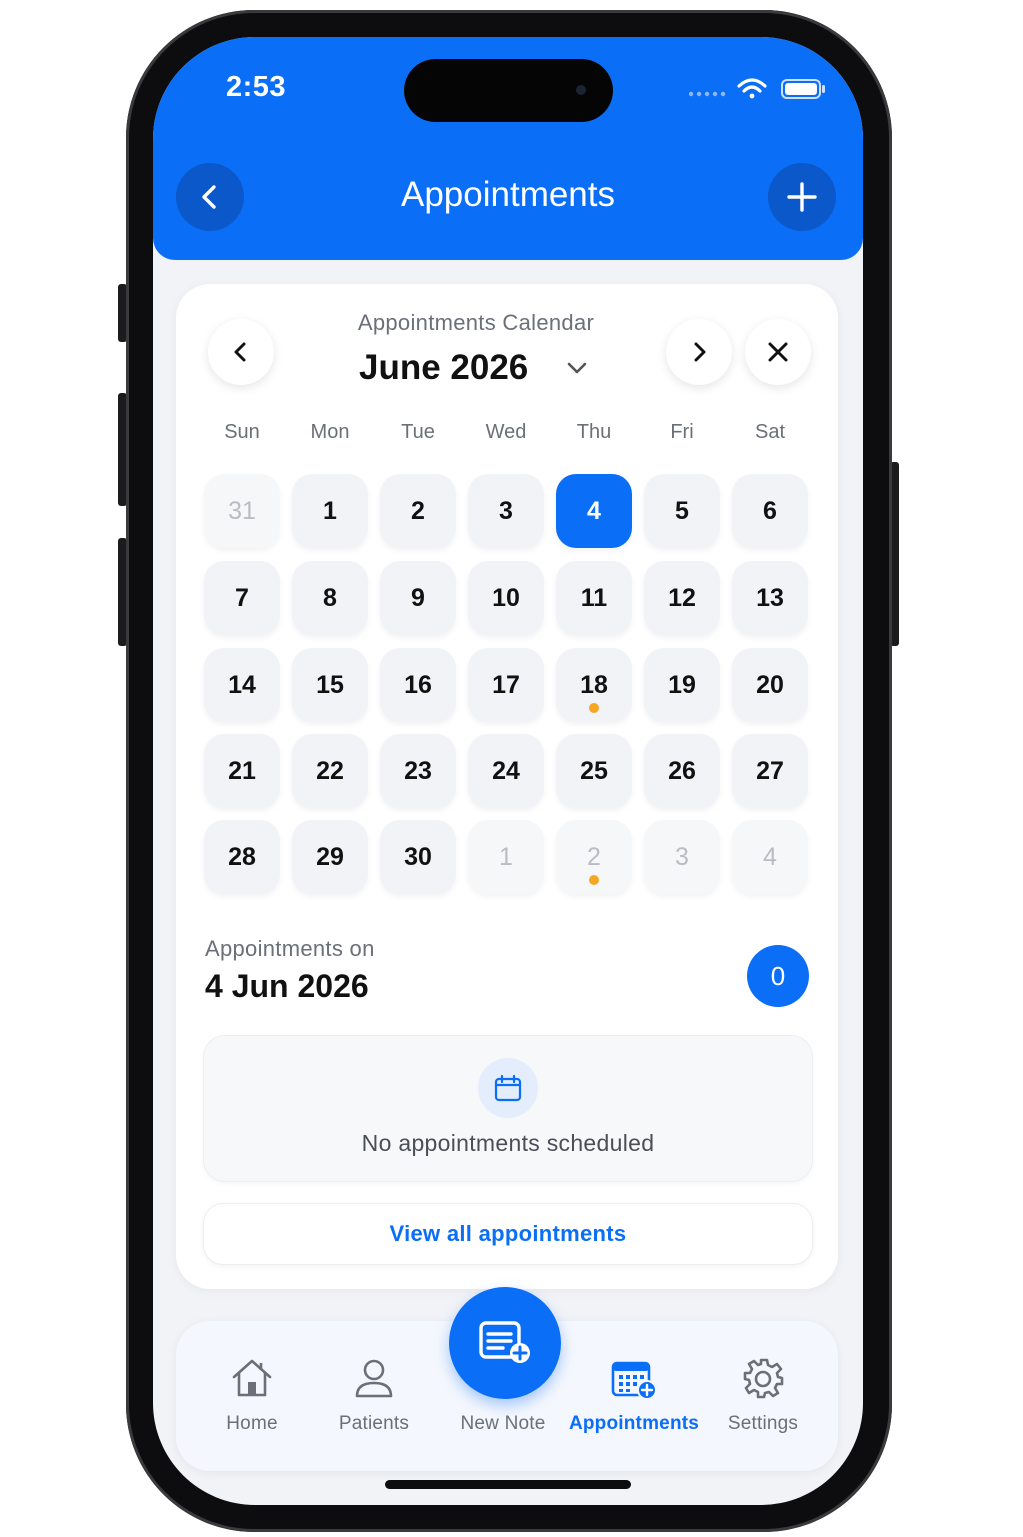  I want to click on header-bar: 2:53 Appointments, so click(508, 148).